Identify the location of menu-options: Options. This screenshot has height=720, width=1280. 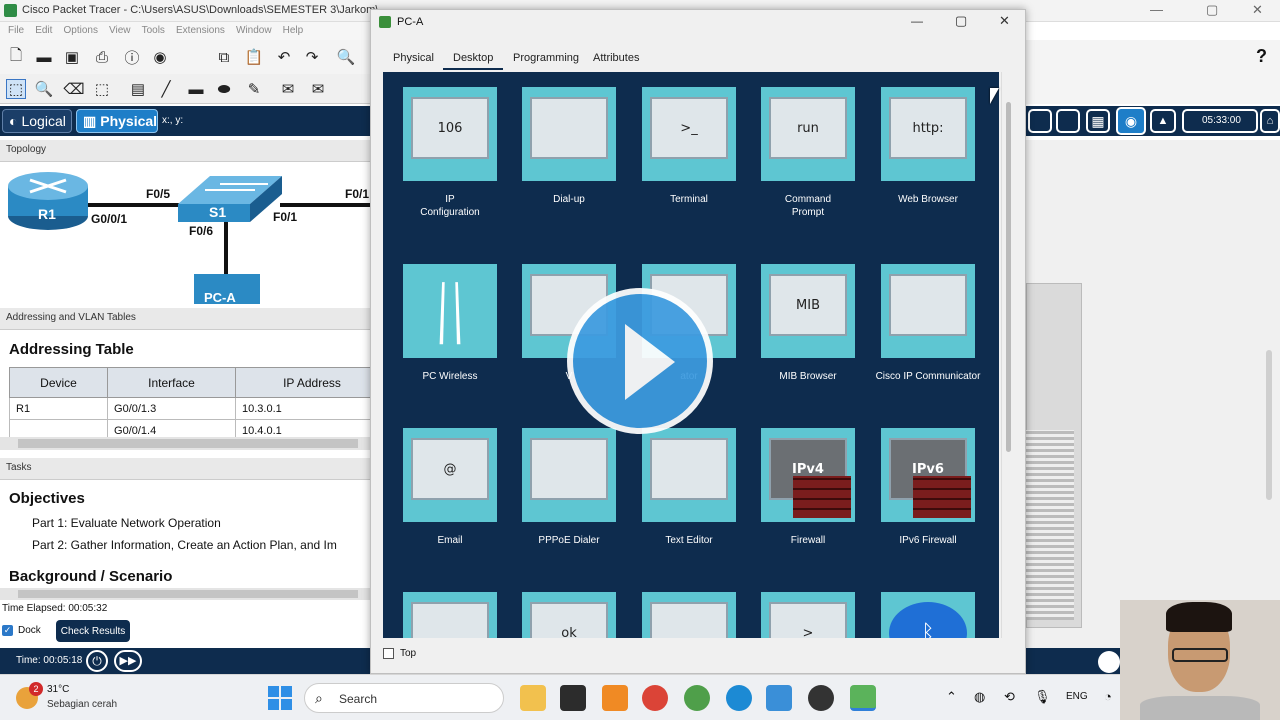
(80, 30).